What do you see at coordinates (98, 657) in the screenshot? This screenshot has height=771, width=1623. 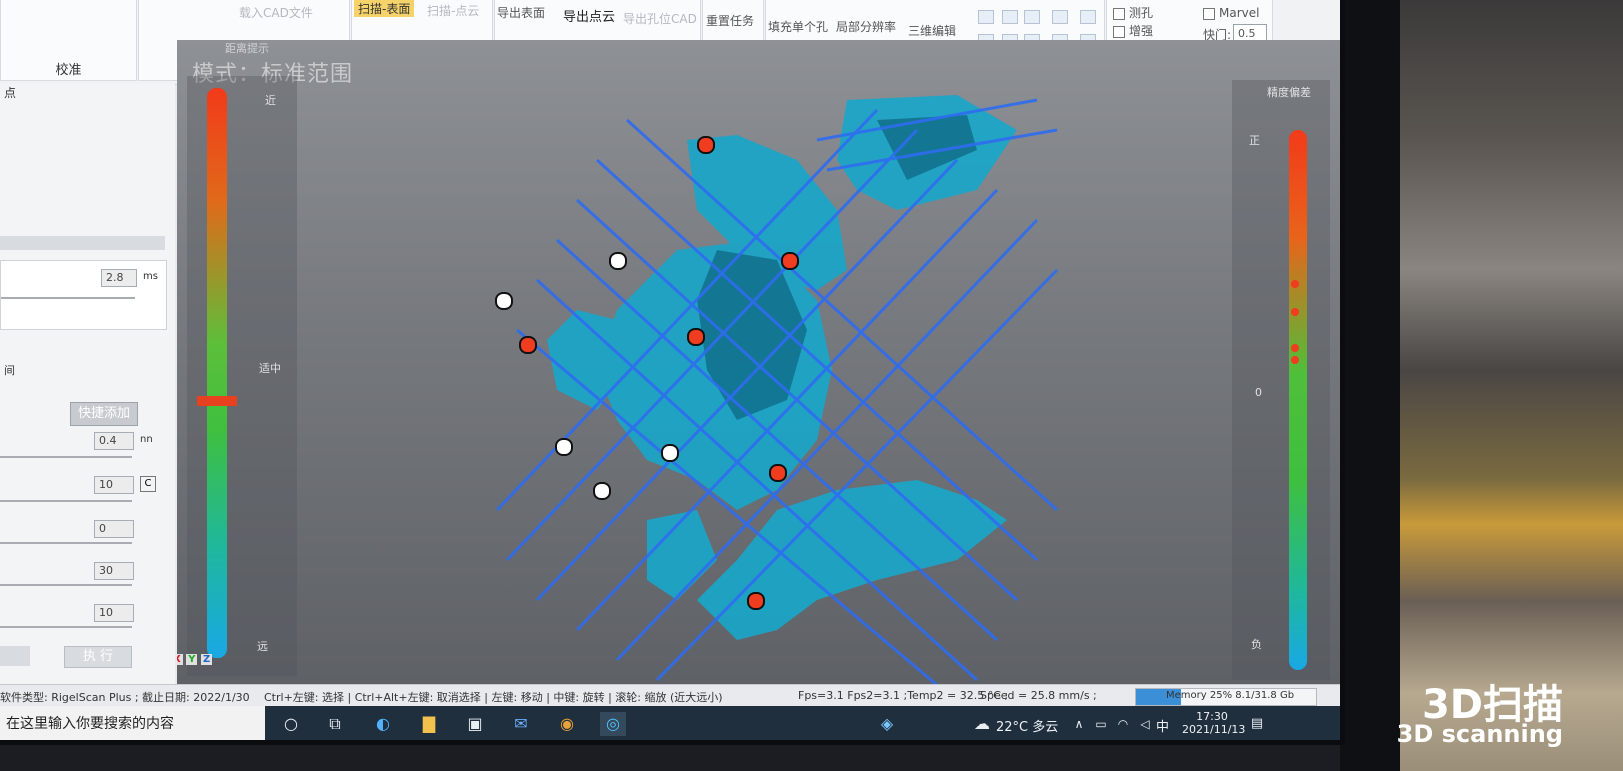 I see `execute-button: 执 行` at bounding box center [98, 657].